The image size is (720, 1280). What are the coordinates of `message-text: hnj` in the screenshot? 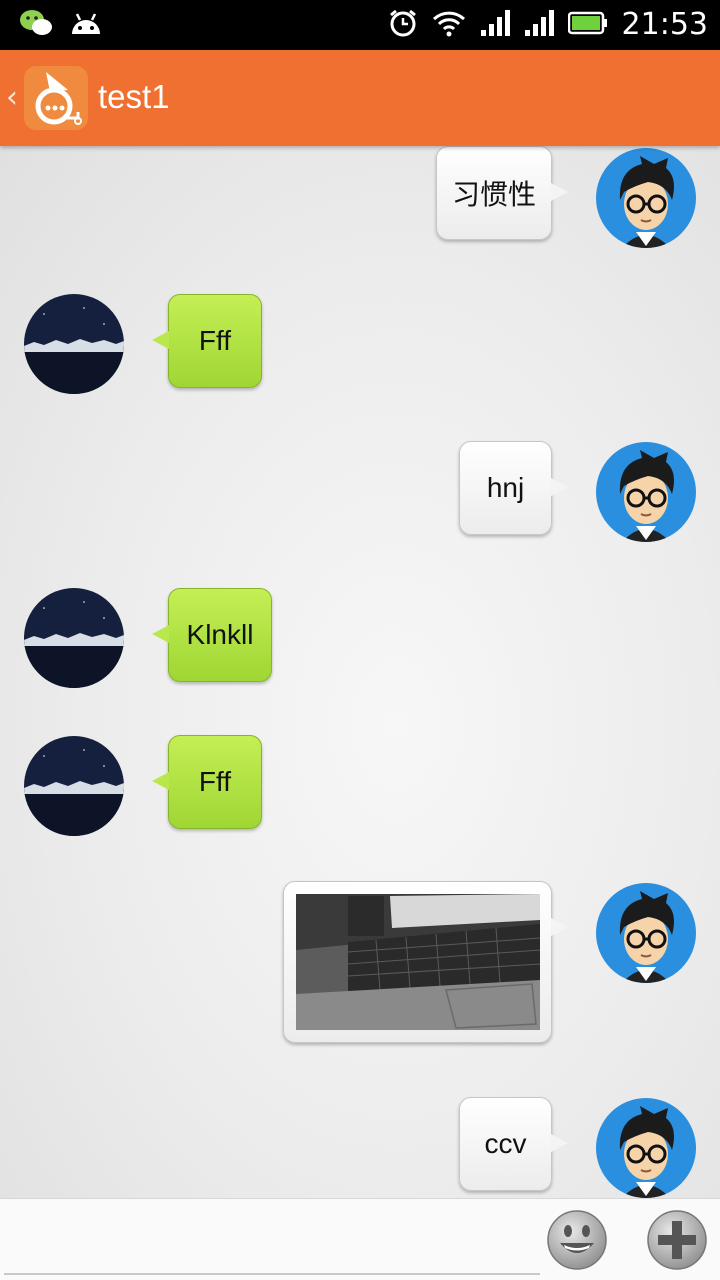 It's located at (505, 487).